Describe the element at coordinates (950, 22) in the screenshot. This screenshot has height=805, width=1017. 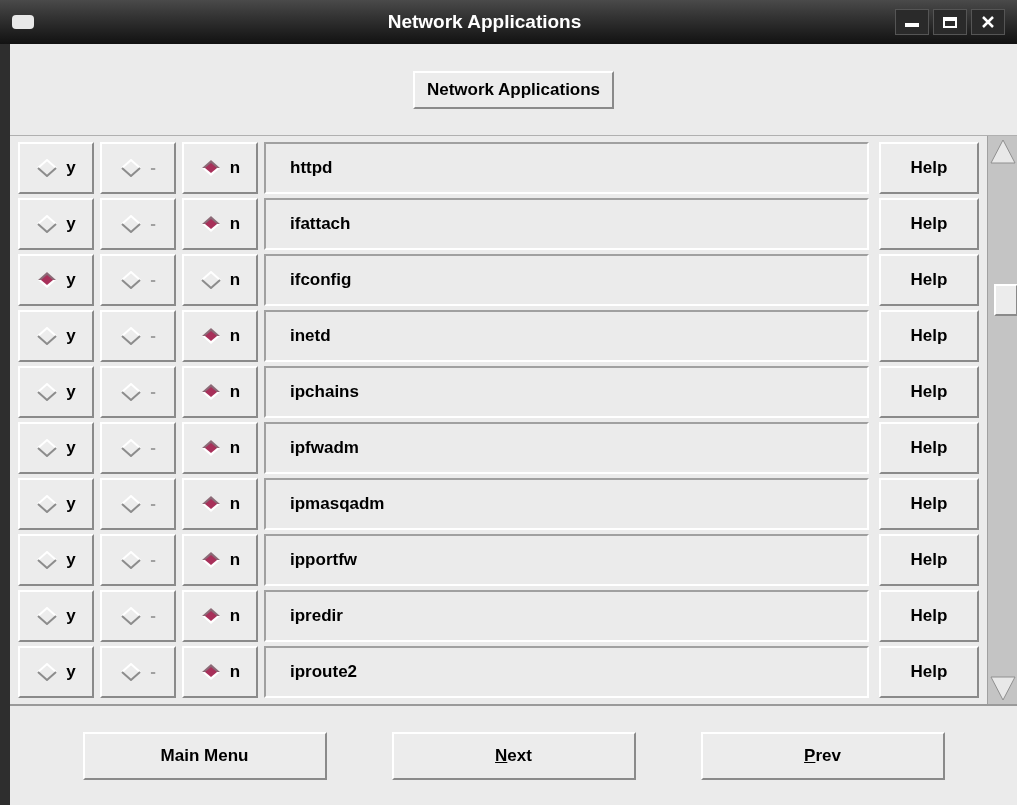
I see `maximize-button` at that location.